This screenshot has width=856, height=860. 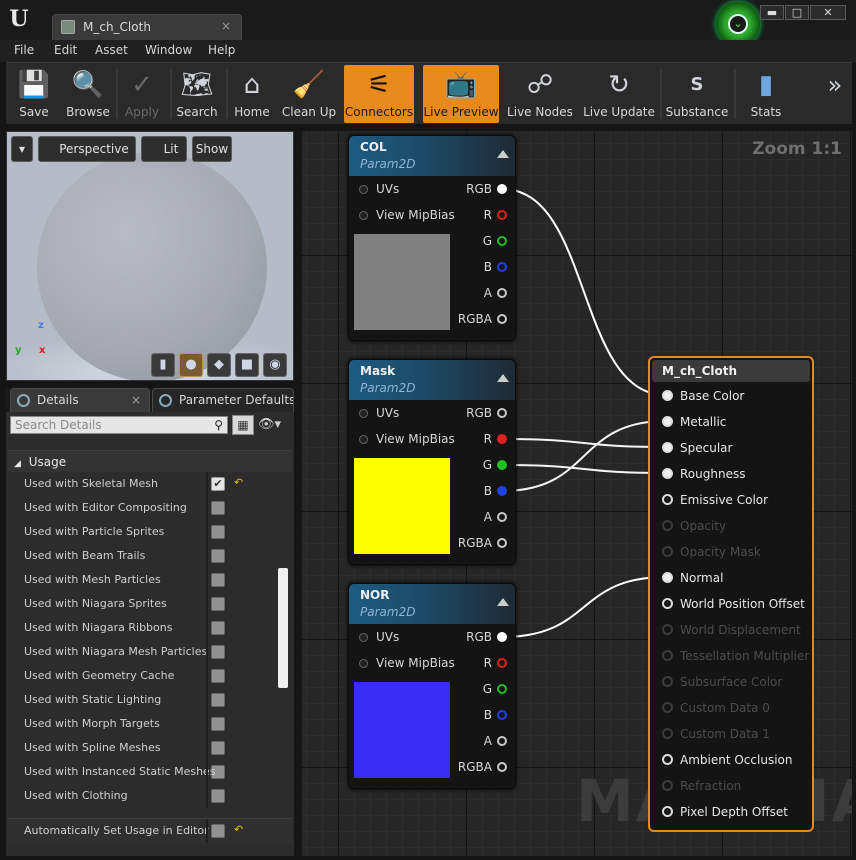 What do you see at coordinates (797, 12) in the screenshot?
I see `maximize-button: □` at bounding box center [797, 12].